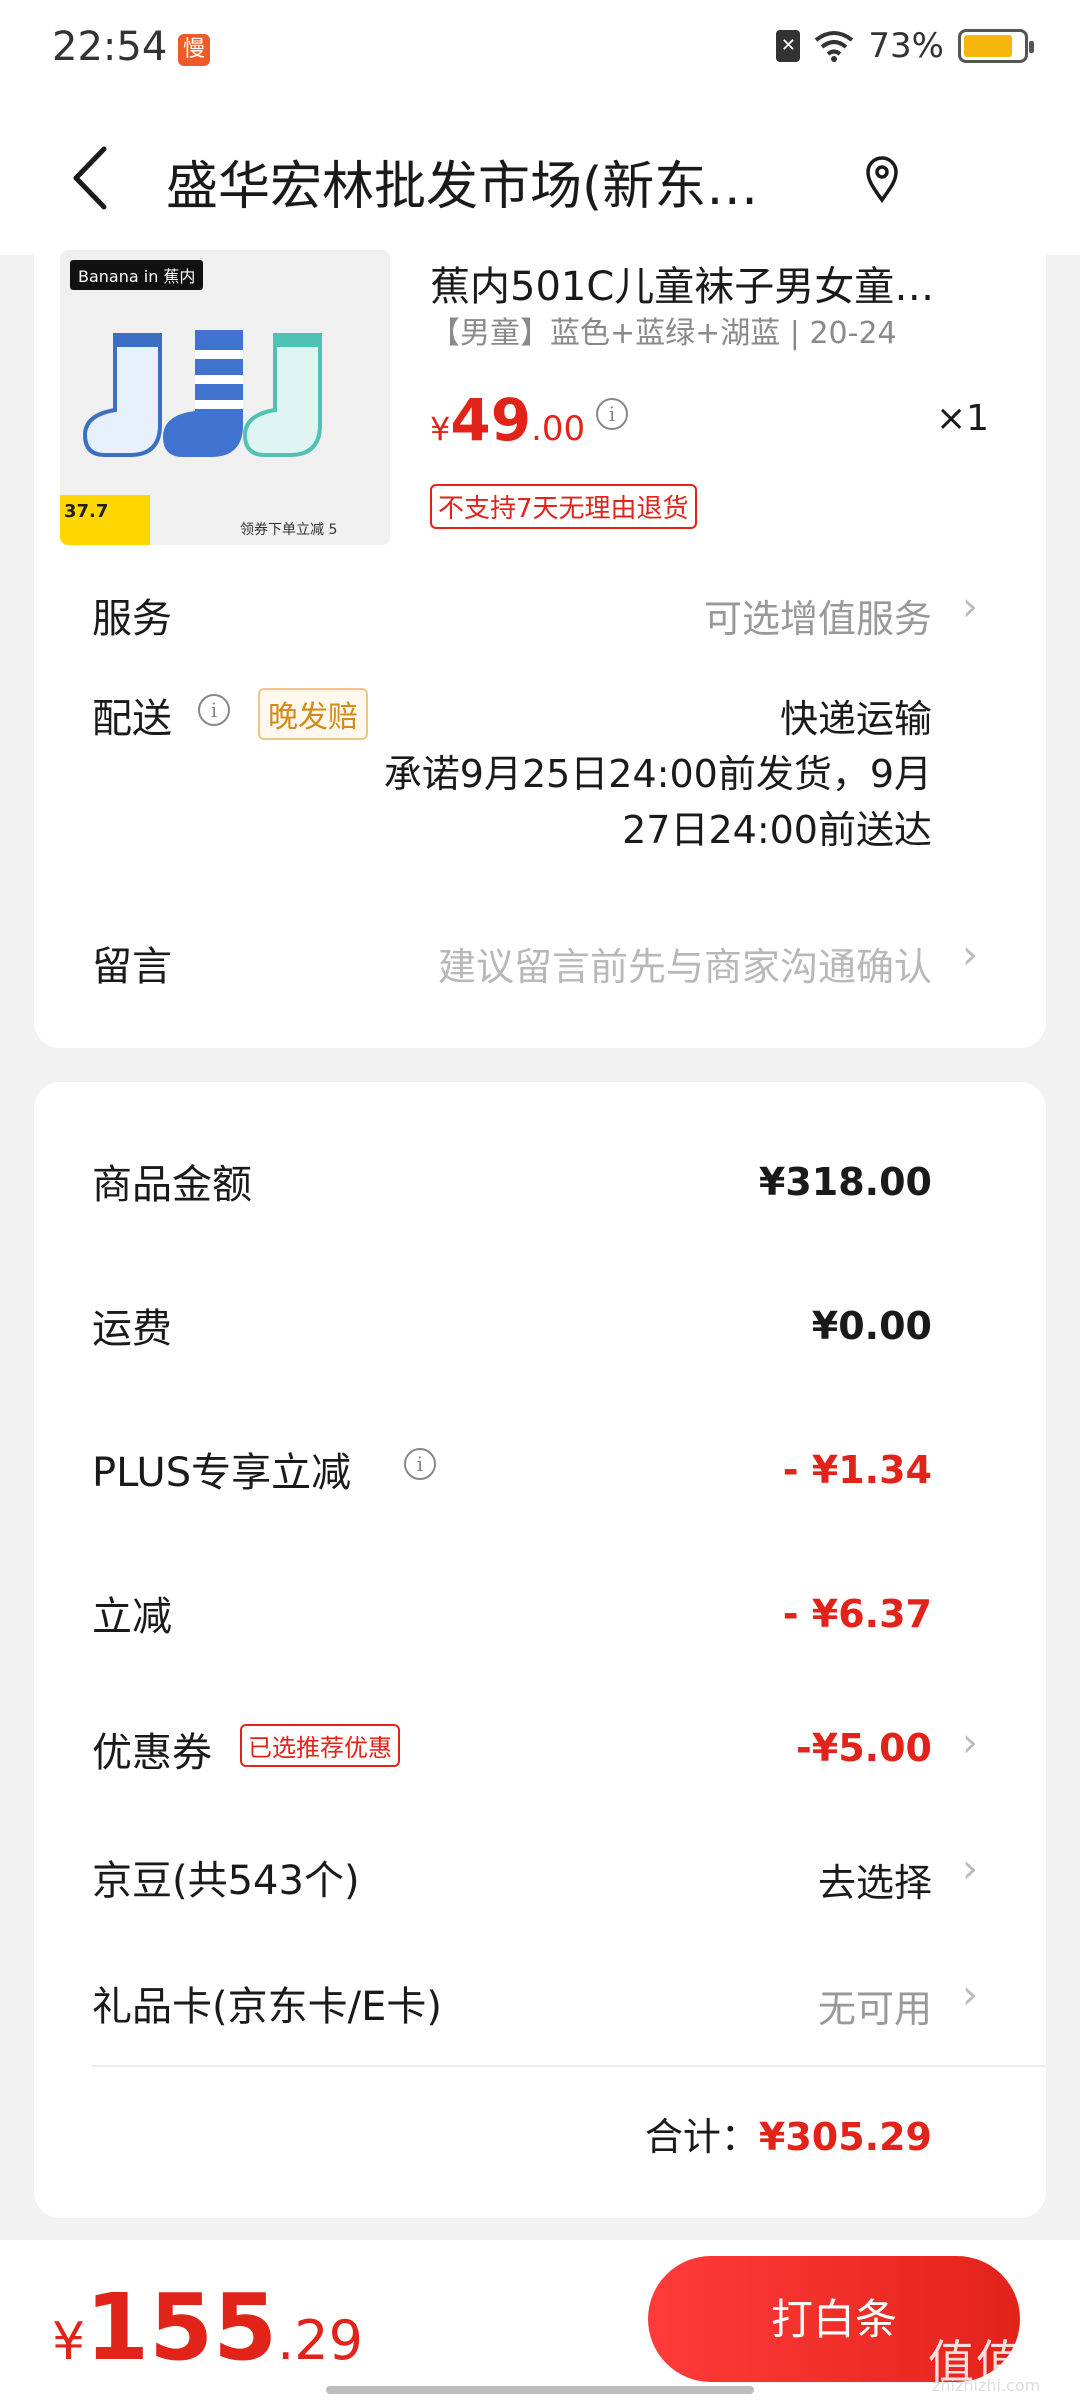 The height and width of the screenshot is (2400, 1080). I want to click on late-compensation-badge: 晚发赔, so click(313, 714).